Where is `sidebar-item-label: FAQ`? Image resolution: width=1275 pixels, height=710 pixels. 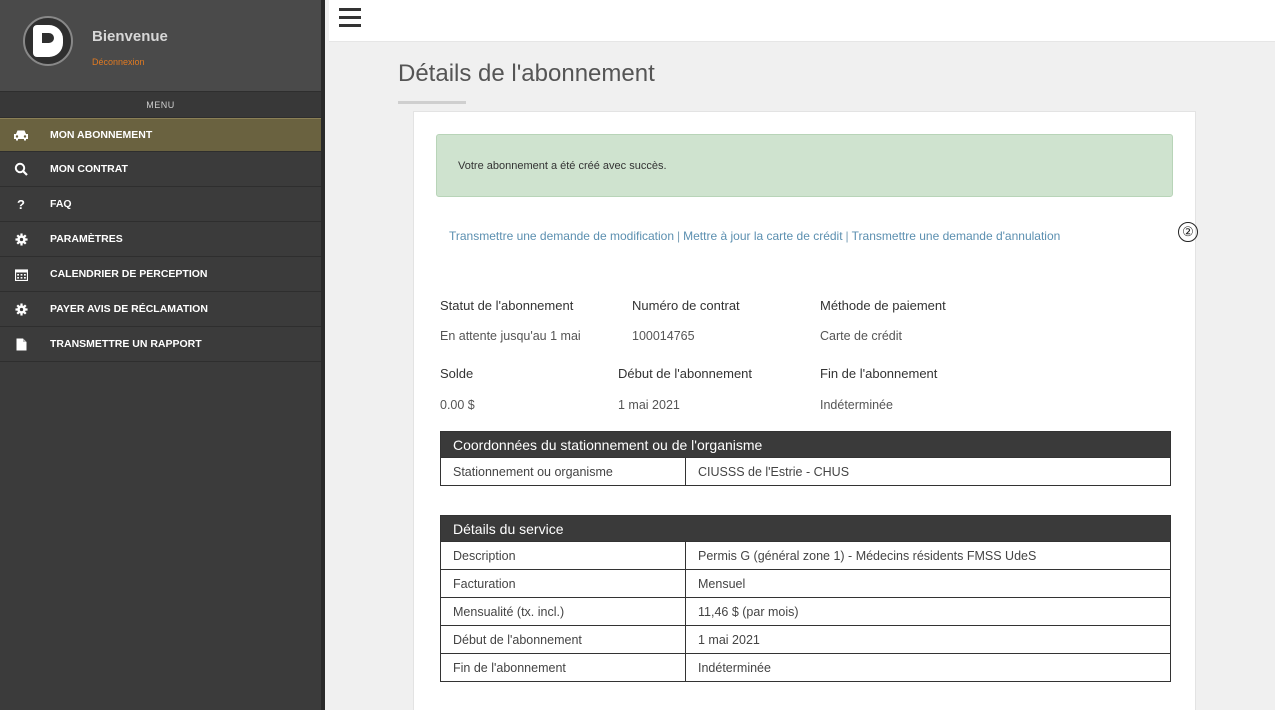
sidebar-item-label: FAQ is located at coordinates (61, 204).